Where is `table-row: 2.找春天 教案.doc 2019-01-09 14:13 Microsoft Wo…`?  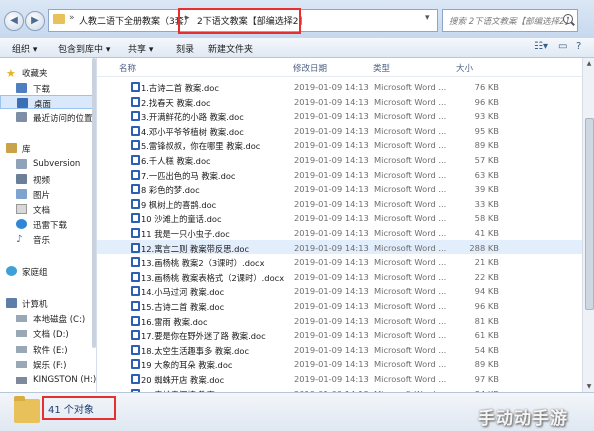
table-row: 2.找春天 教案.doc 2019-01-09 14:13 Microsoft Wo… is located at coordinates (339, 101).